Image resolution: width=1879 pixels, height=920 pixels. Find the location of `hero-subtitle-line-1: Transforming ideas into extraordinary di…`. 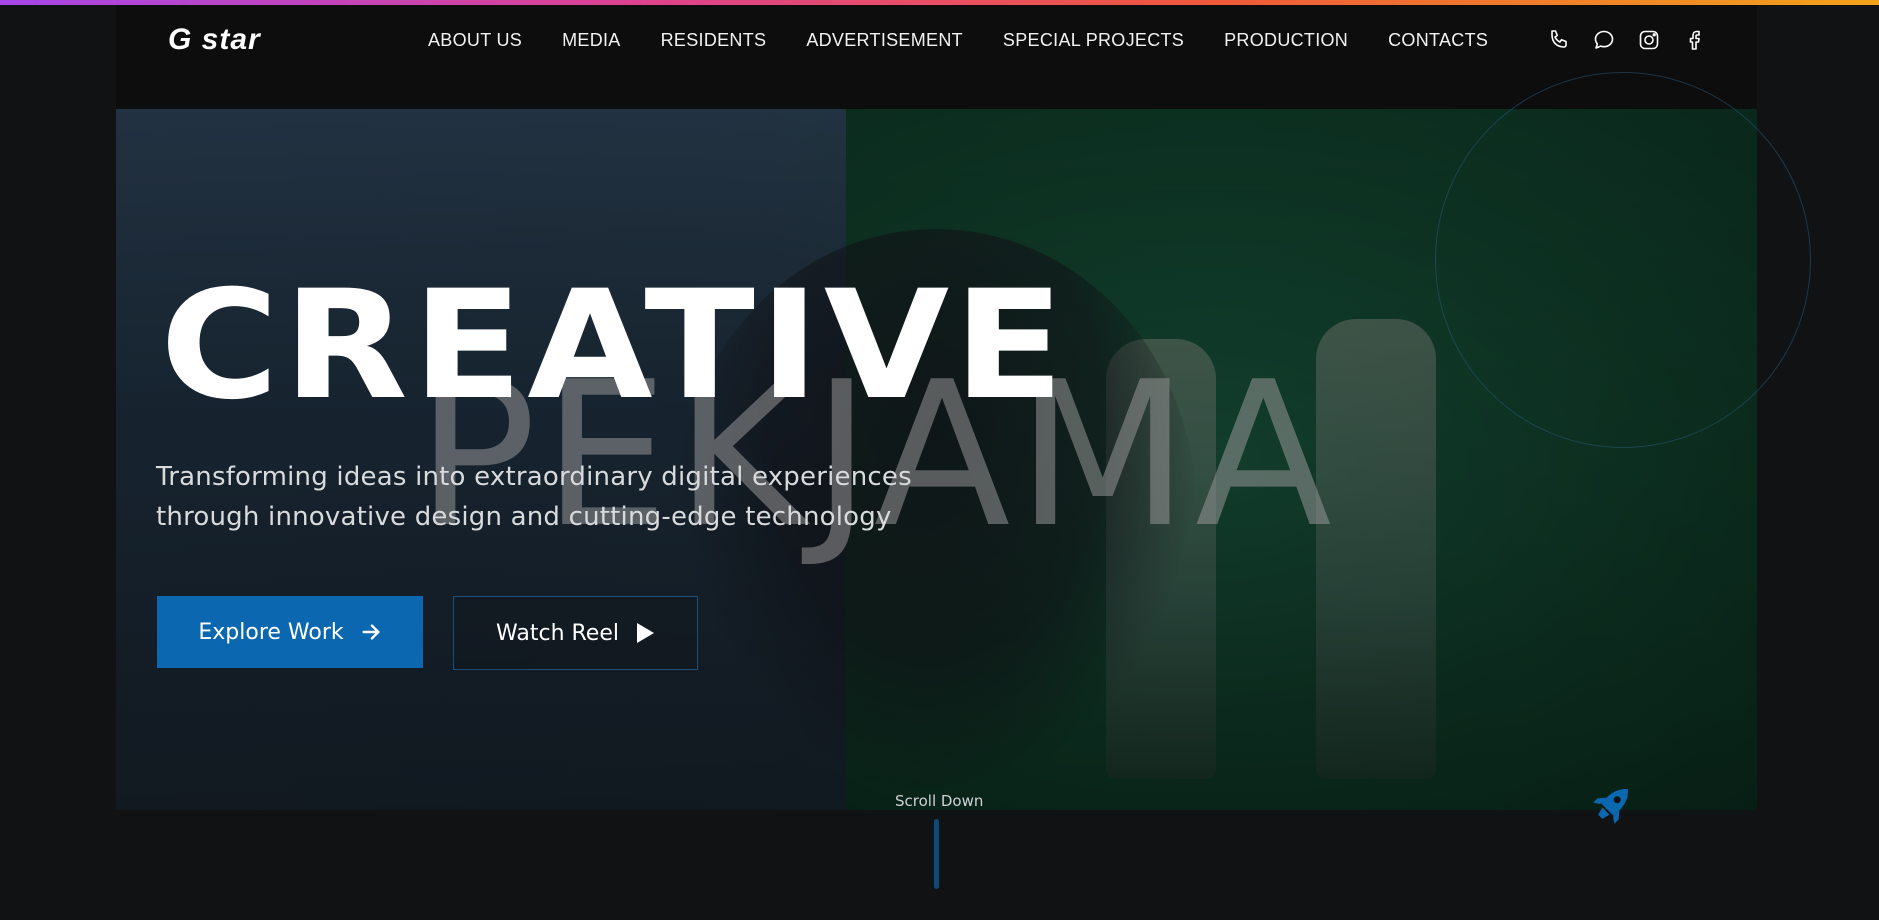

hero-subtitle-line-1: Transforming ideas into extraordinary di… is located at coordinates (534, 477).